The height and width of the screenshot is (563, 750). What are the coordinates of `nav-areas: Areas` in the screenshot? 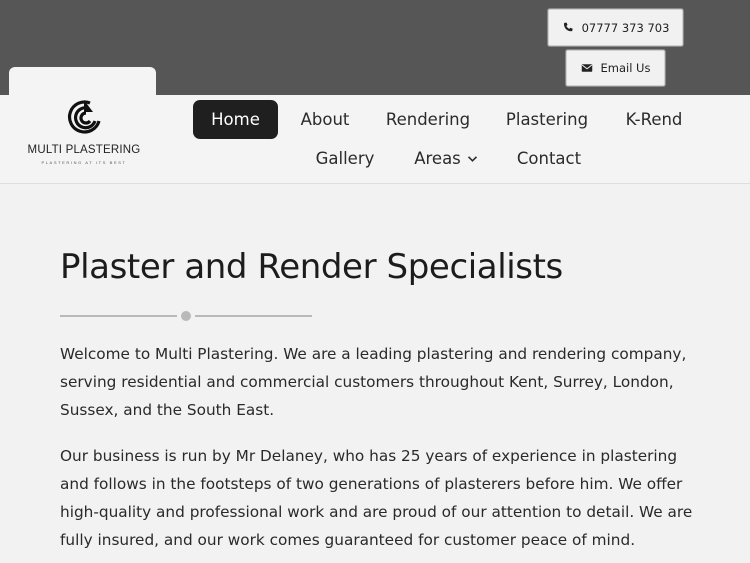 It's located at (446, 158).